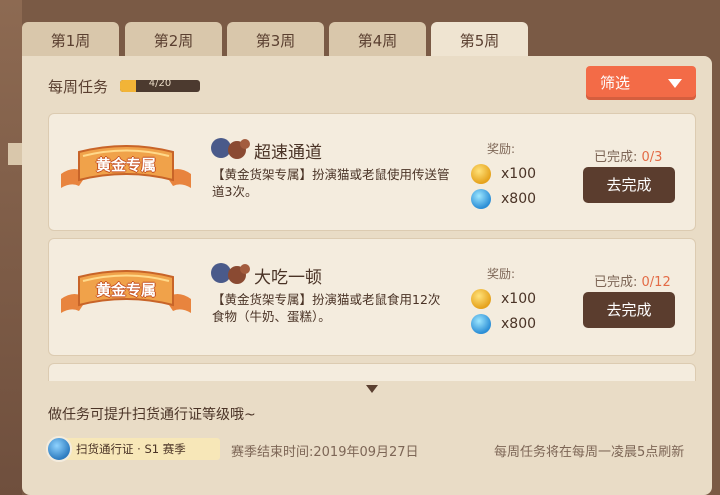 Image resolution: width=720 pixels, height=495 pixels. What do you see at coordinates (479, 41) in the screenshot?
I see `tab-week-5: 第5周` at bounding box center [479, 41].